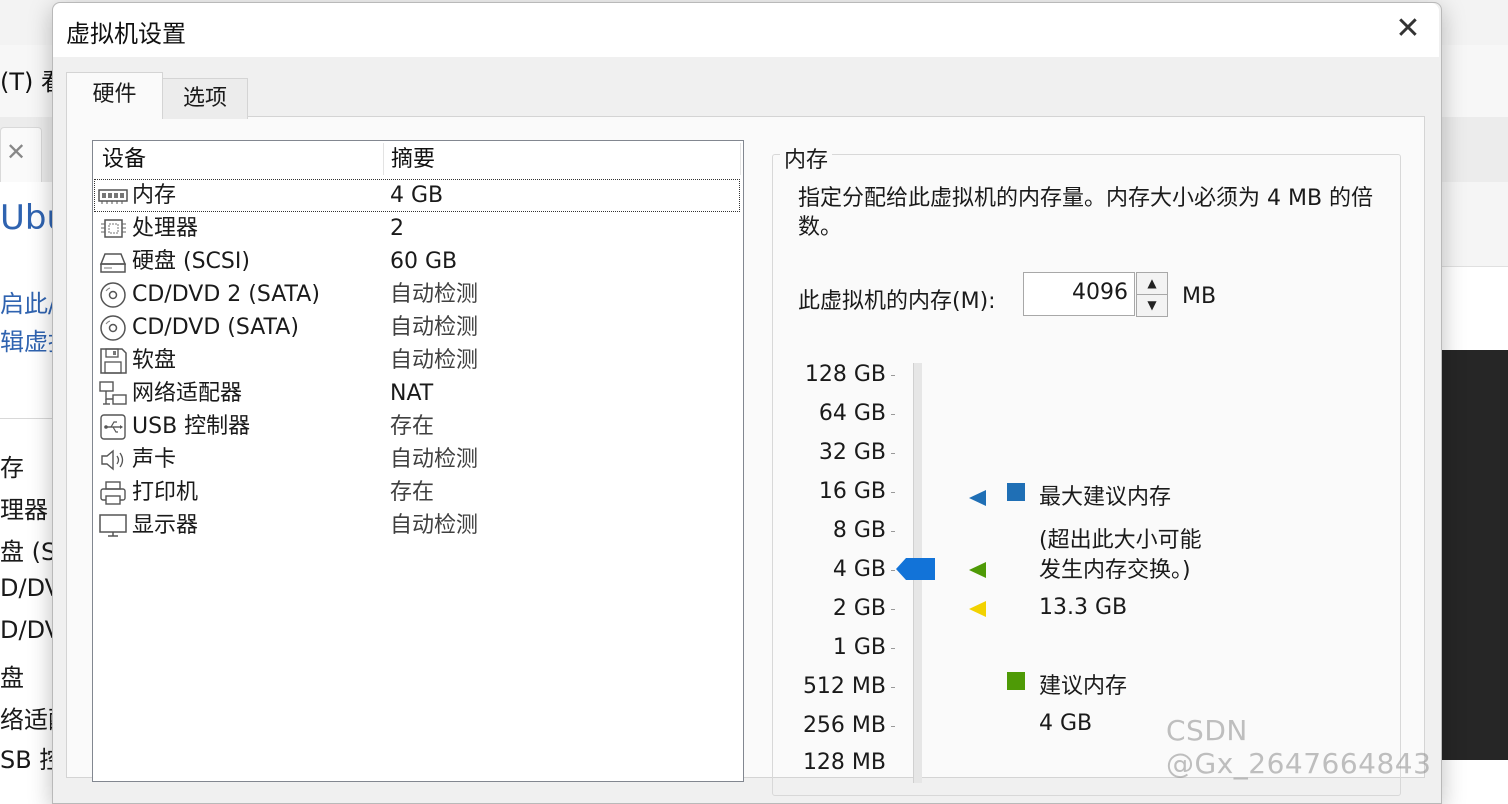  I want to click on tab-options: 选项, so click(205, 98).